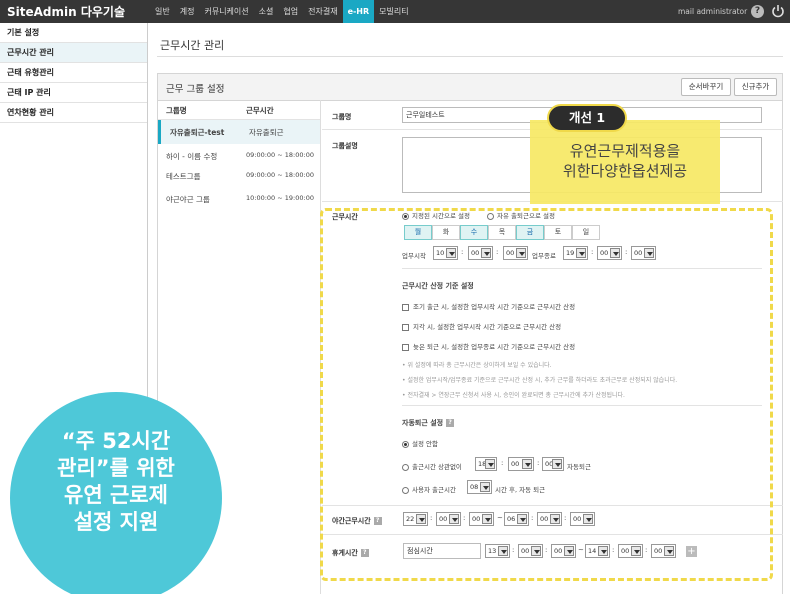 This screenshot has width=790, height=594. What do you see at coordinates (625, 151) in the screenshot?
I see `callout-line: 유연근무제적용을` at bounding box center [625, 151].